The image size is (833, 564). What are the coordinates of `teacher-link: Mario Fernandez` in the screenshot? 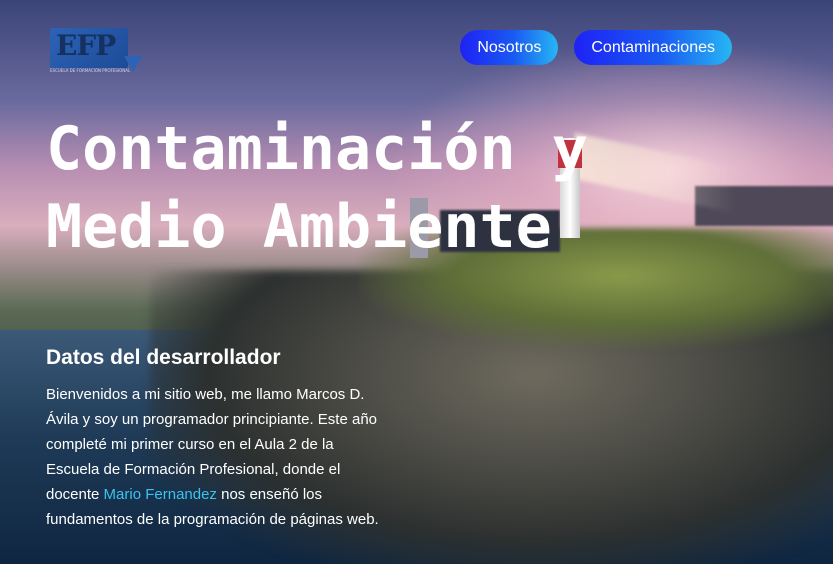 It's located at (160, 494).